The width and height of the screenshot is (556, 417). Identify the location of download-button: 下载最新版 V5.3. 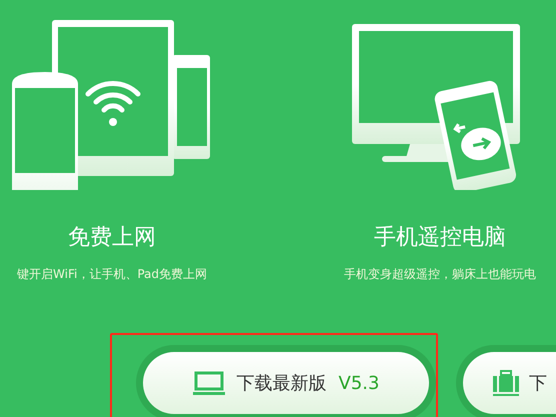
(286, 383).